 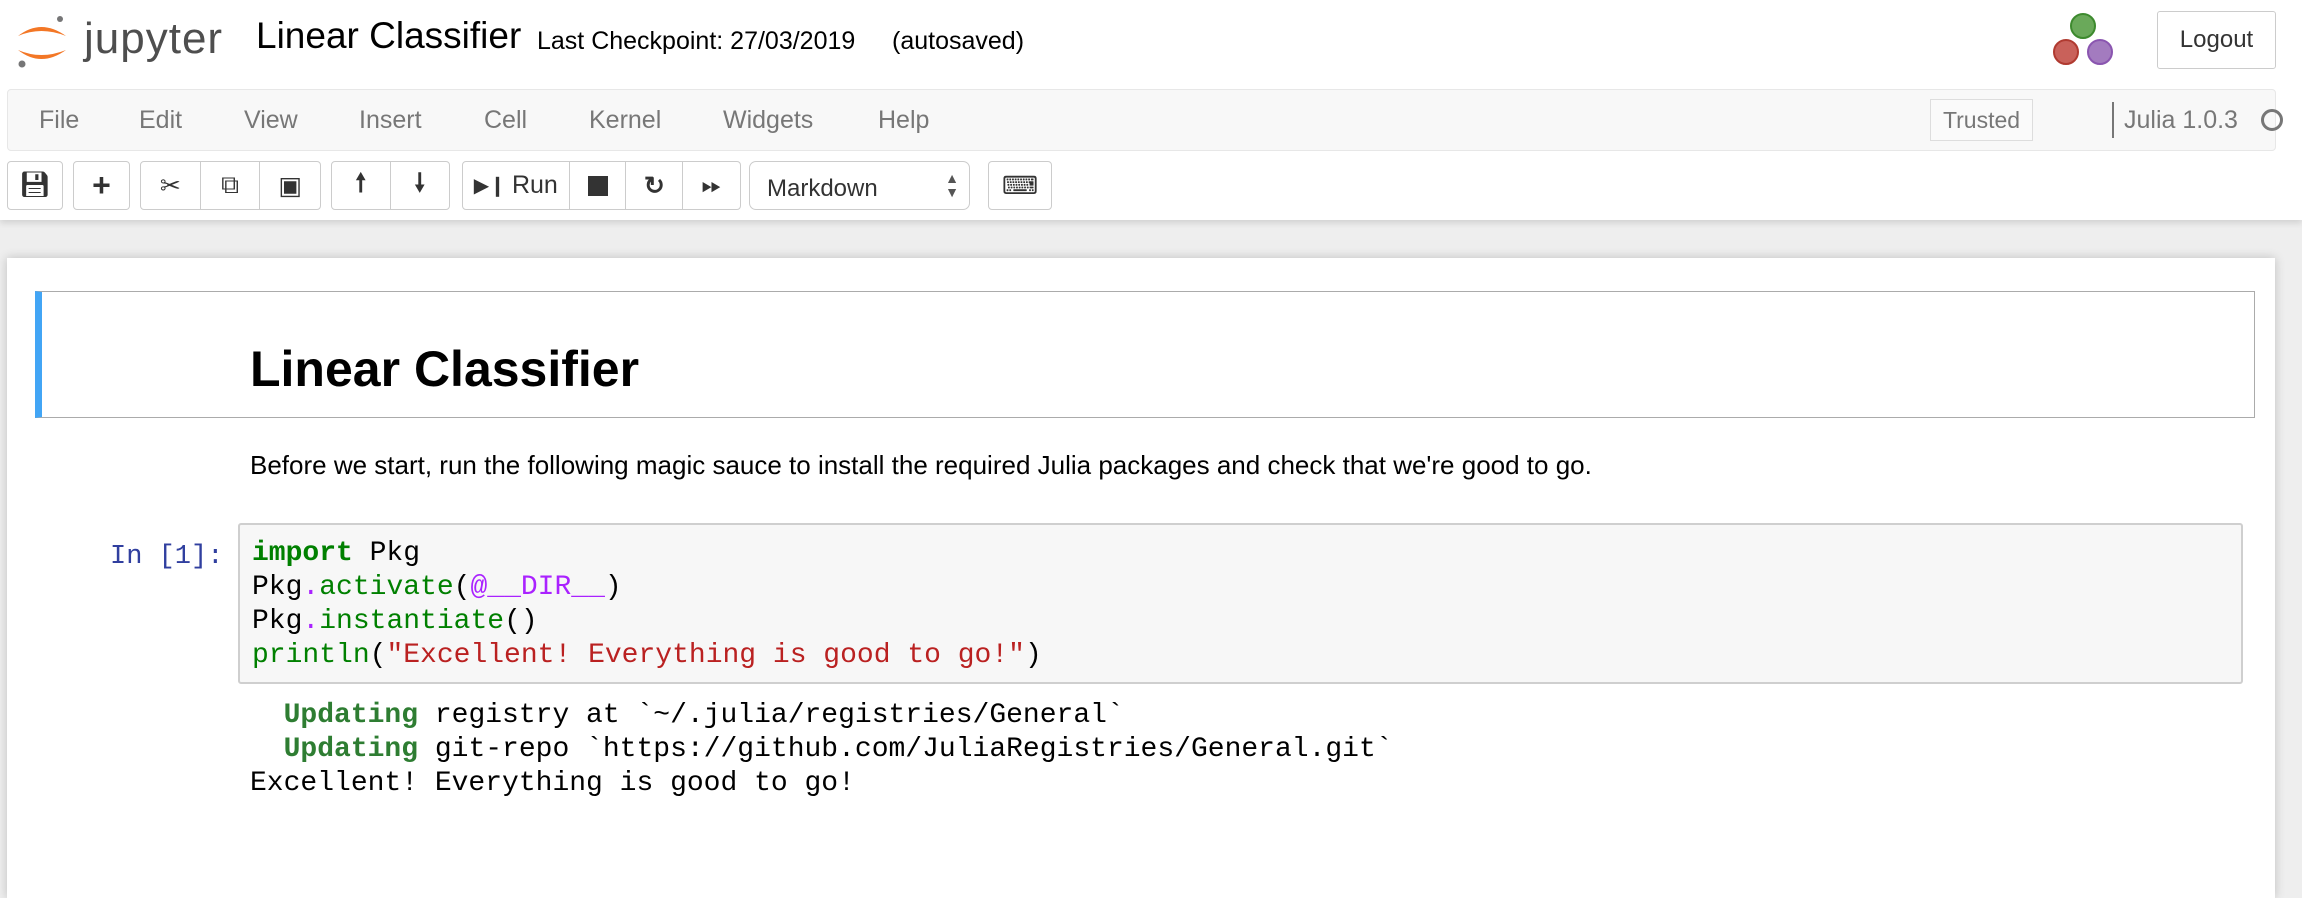 What do you see at coordinates (2113, 120) in the screenshot?
I see `divider` at bounding box center [2113, 120].